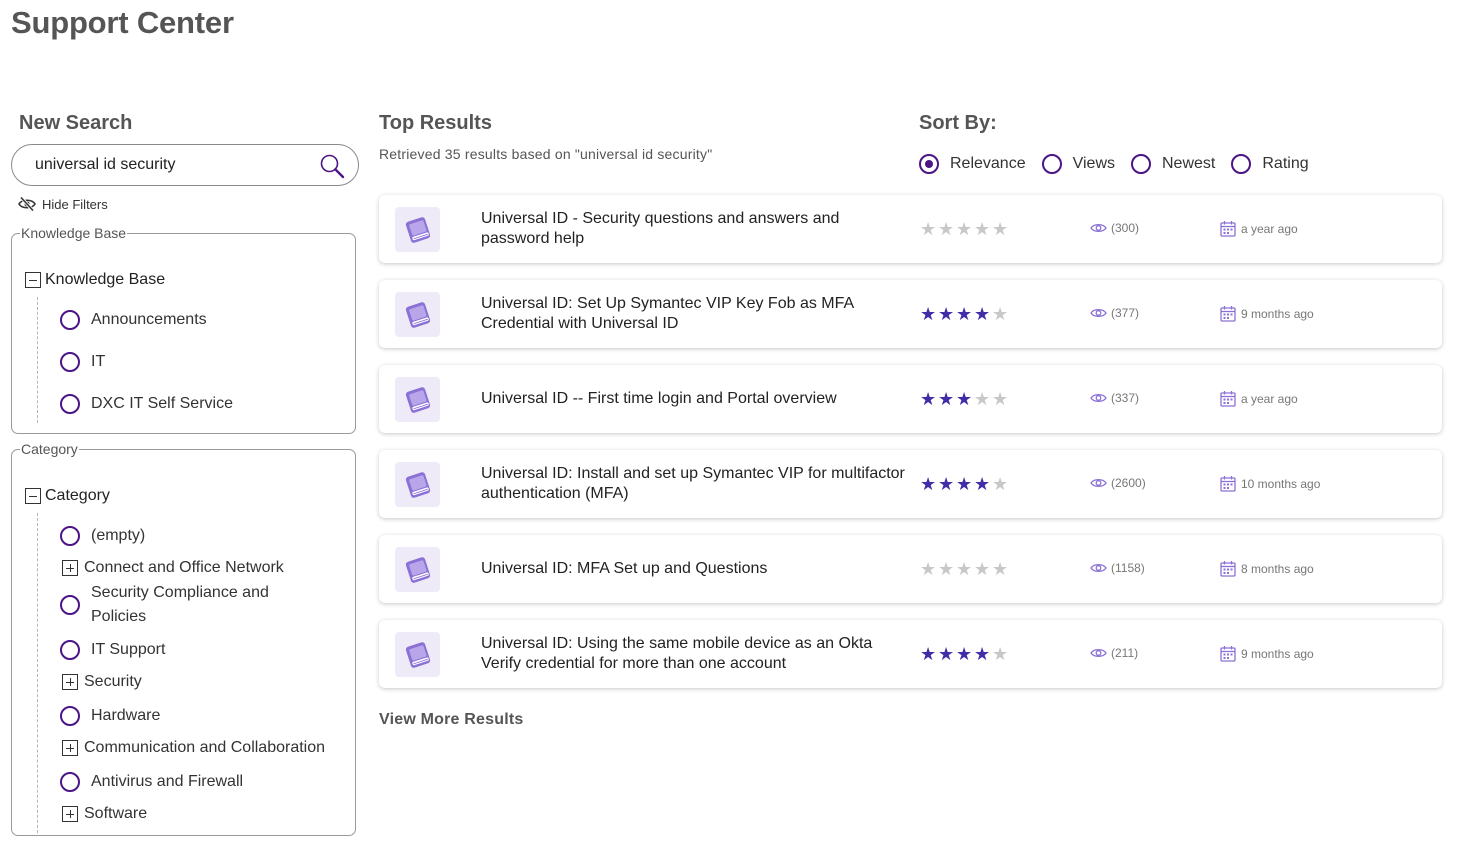 The width and height of the screenshot is (1475, 851). What do you see at coordinates (180, 604) in the screenshot?
I see `category-option-label: Security Compliance and Policies` at bounding box center [180, 604].